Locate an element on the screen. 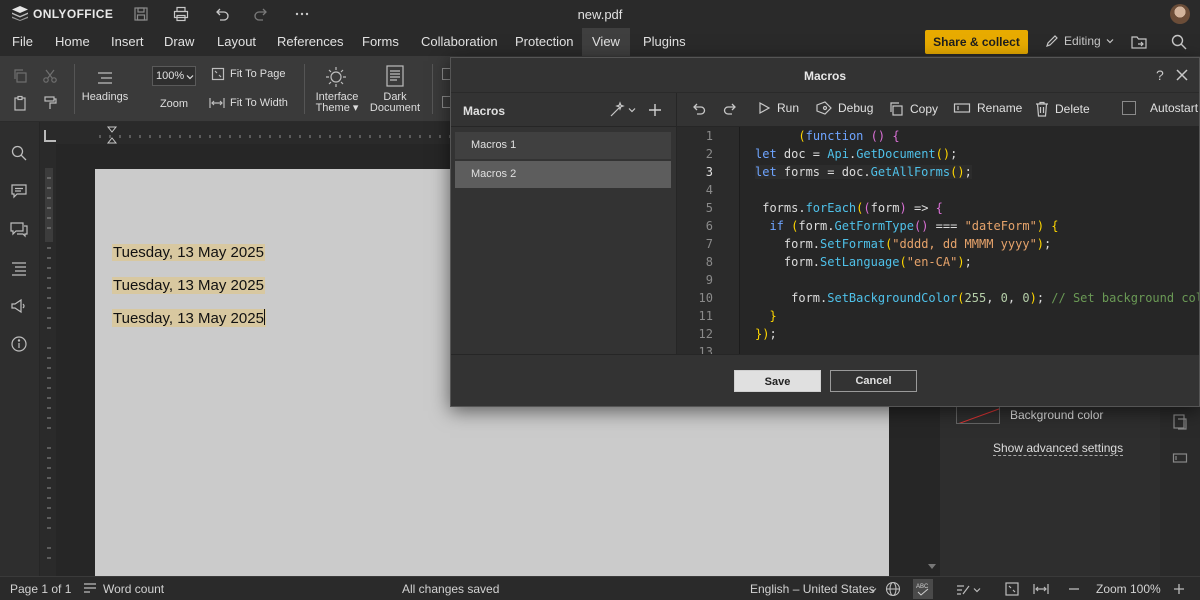 The height and width of the screenshot is (600, 1200). show-advanced-settings-link: Show advanced settings is located at coordinates (1058, 448).